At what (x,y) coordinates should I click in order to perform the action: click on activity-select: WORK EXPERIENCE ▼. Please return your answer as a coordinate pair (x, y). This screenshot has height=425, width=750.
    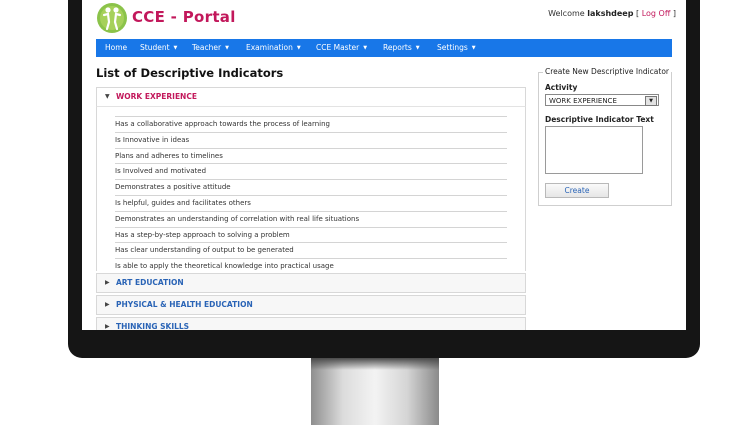
    Looking at the image, I should click on (602, 100).